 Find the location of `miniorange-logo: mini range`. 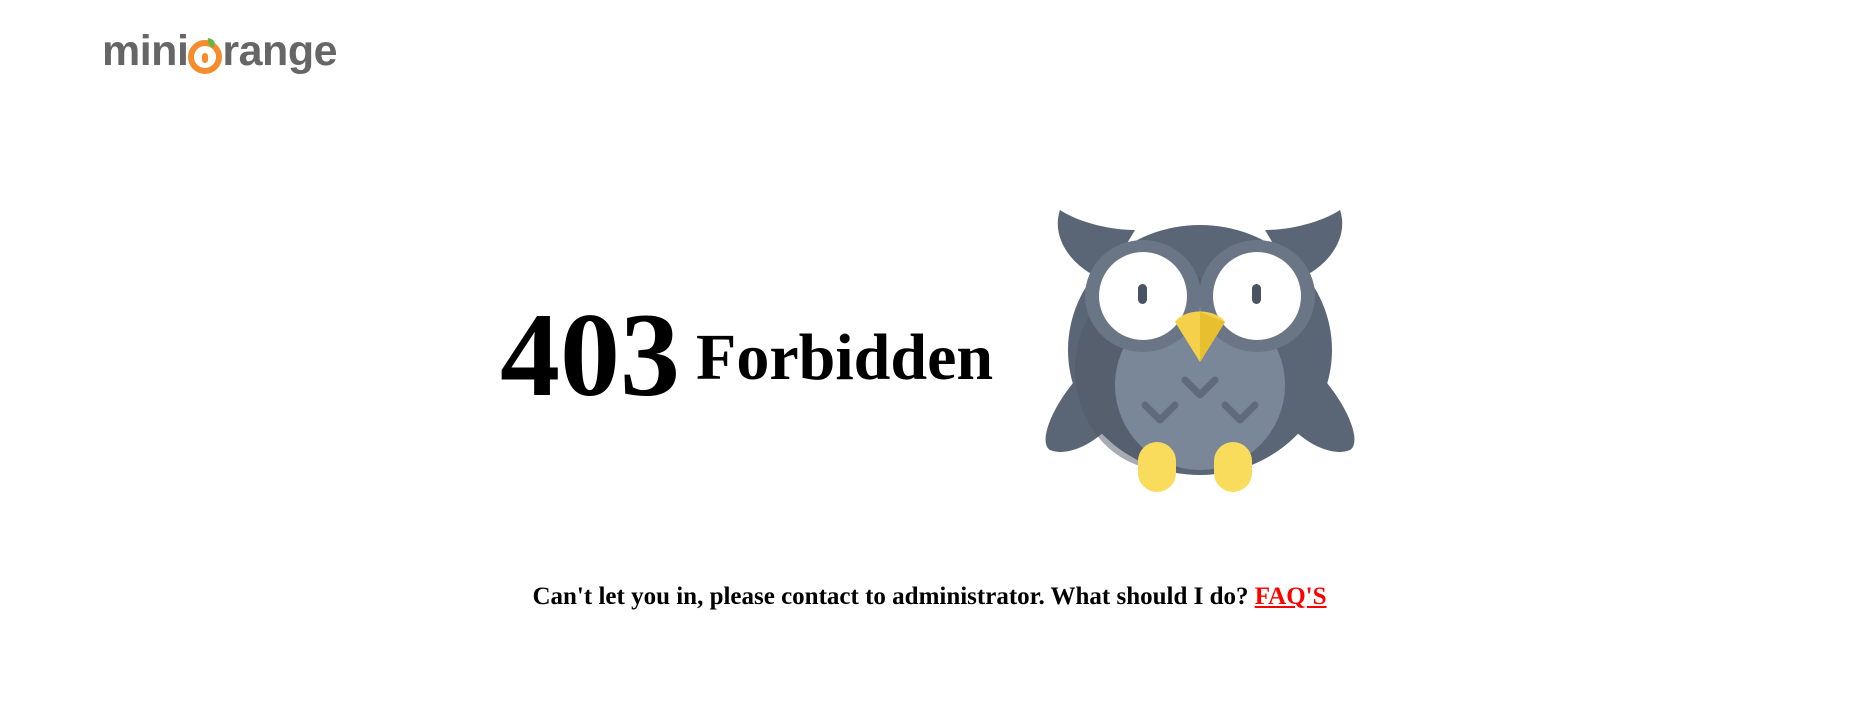

miniorange-logo: mini range is located at coordinates (220, 51).